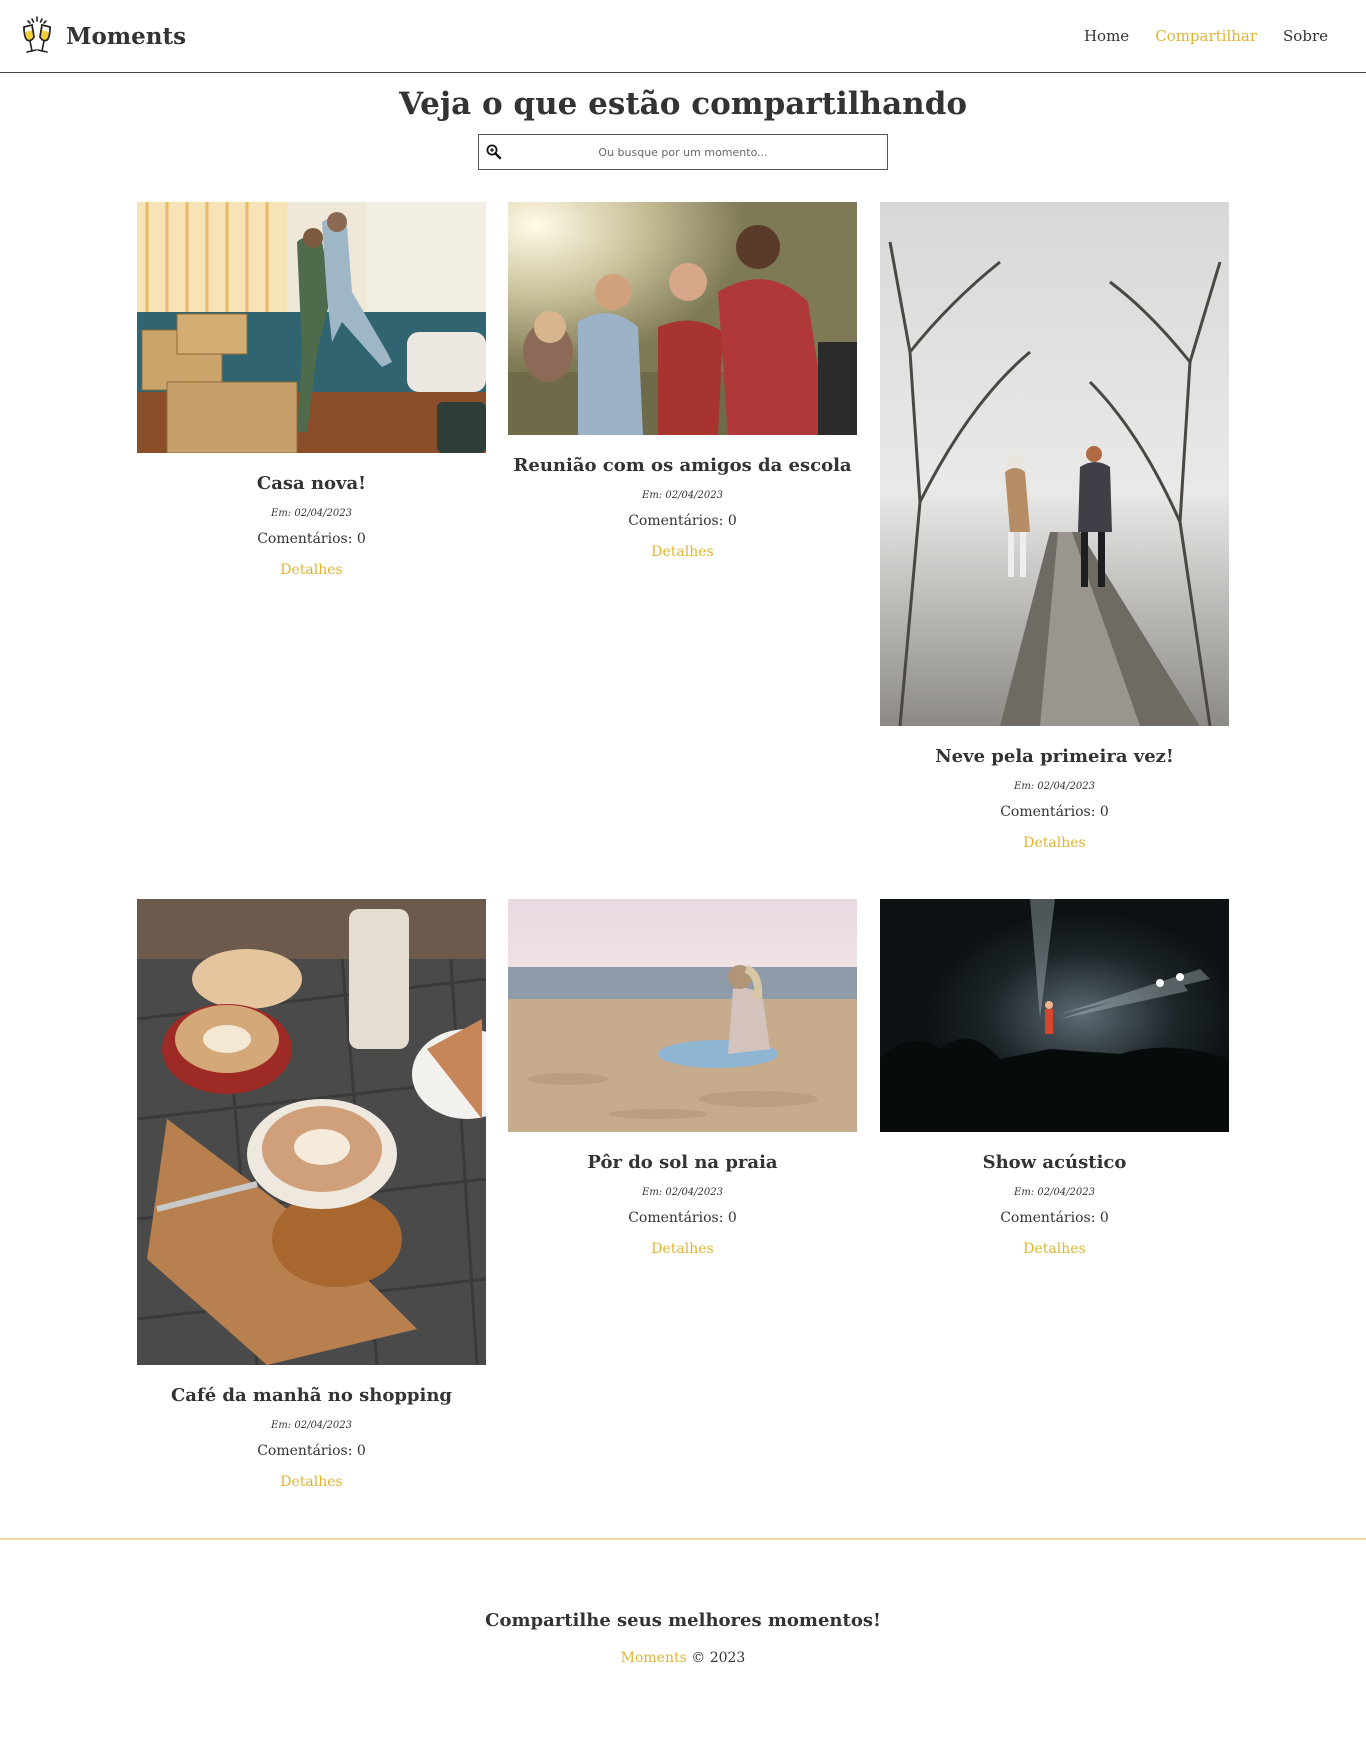 Image resolution: width=1366 pixels, height=1738 pixels. I want to click on footer-divider, so click(683, 1539).